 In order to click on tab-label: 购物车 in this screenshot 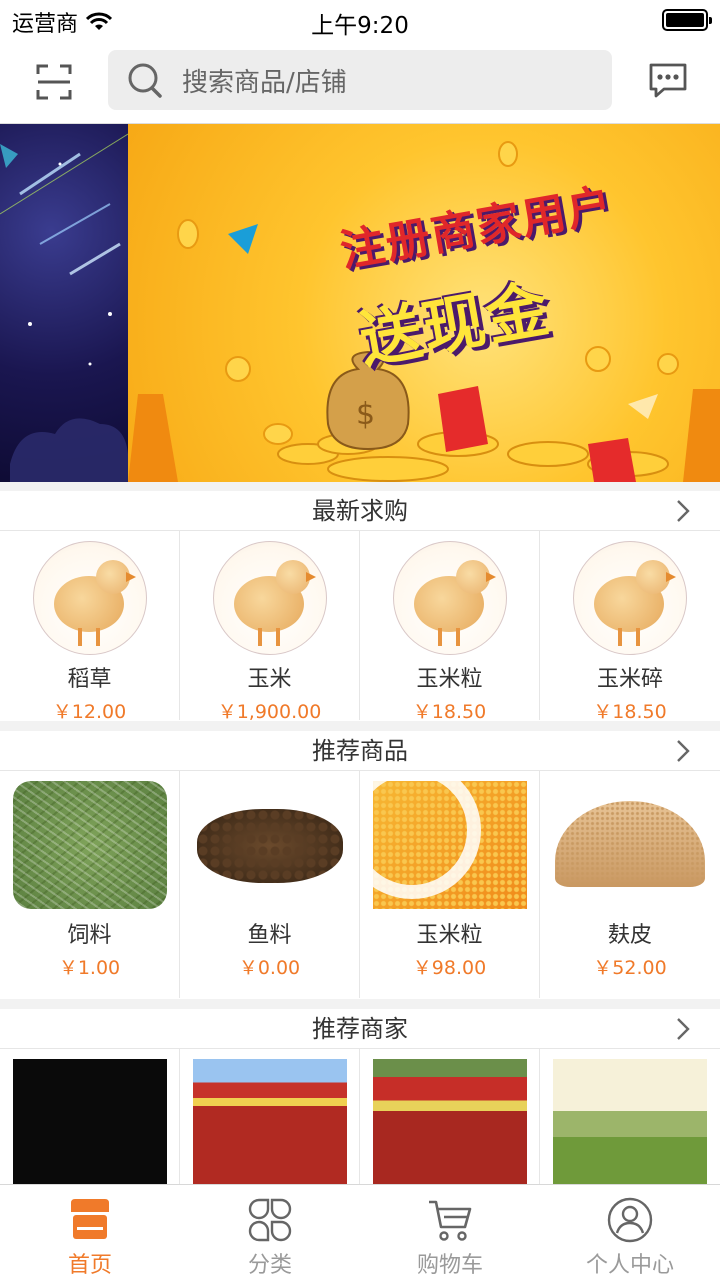, I will do `click(449, 1265)`.